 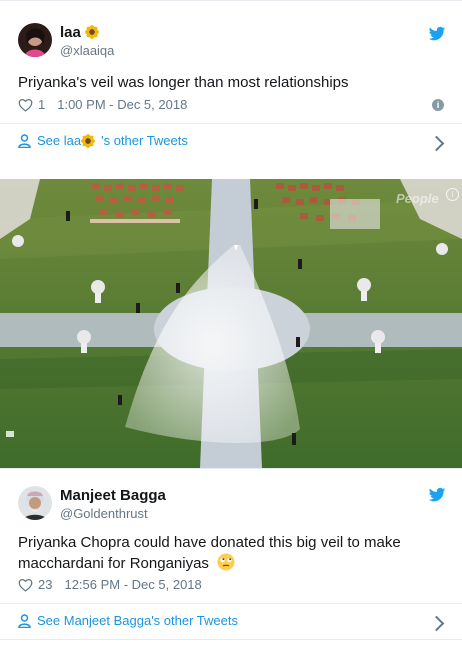 I want to click on like-count: 23, so click(x=45, y=584).